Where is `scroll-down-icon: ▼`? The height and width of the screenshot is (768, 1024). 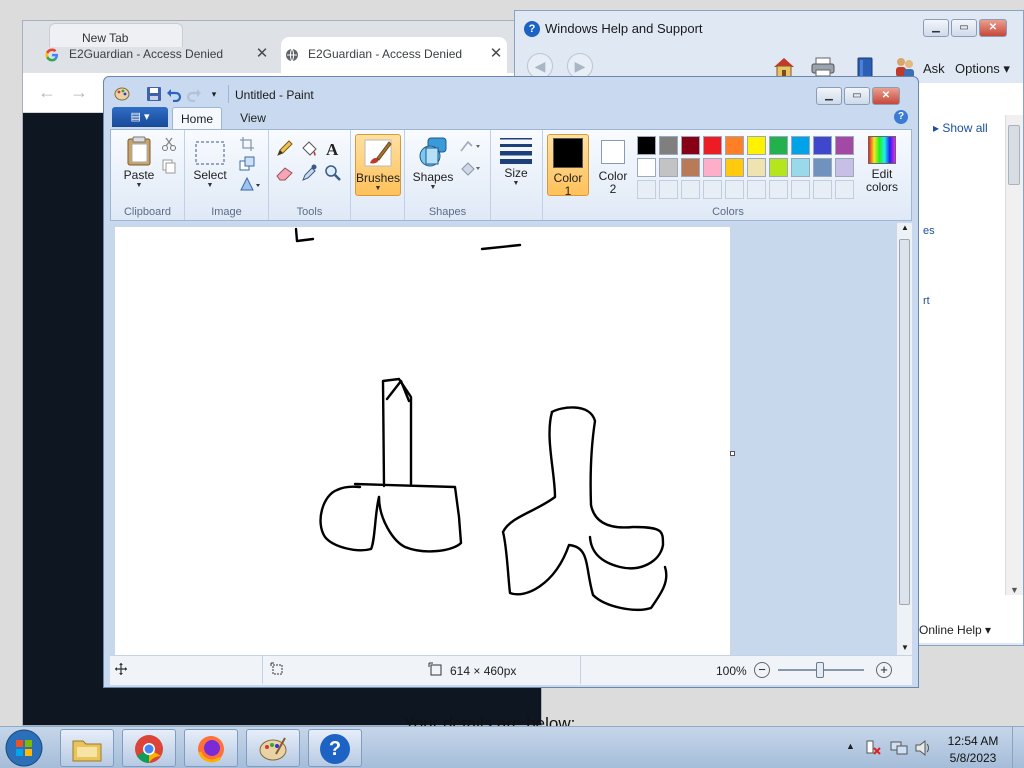
scroll-down-icon: ▼ is located at coordinates (905, 647).